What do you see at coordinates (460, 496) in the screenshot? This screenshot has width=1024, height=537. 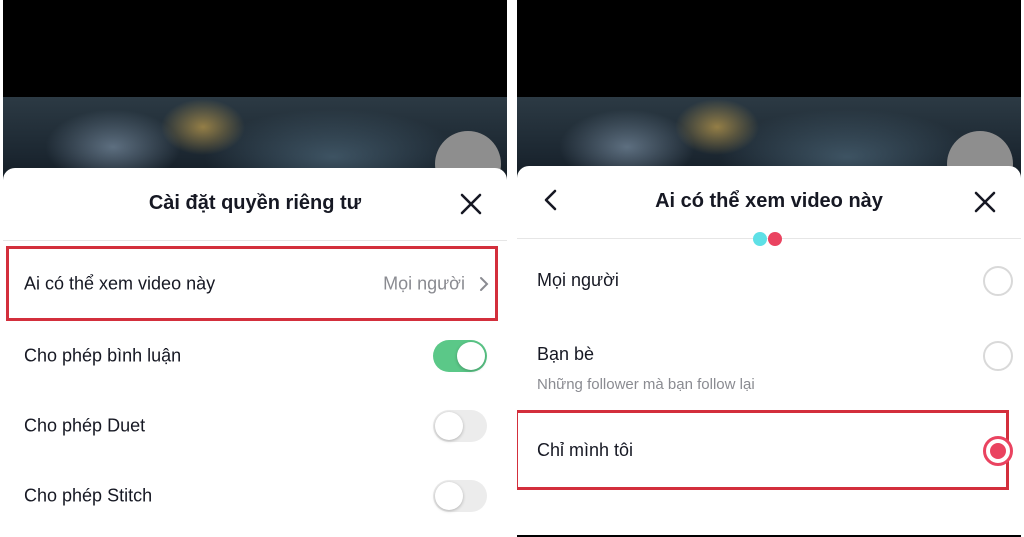 I see `allow-stitch-toggle` at bounding box center [460, 496].